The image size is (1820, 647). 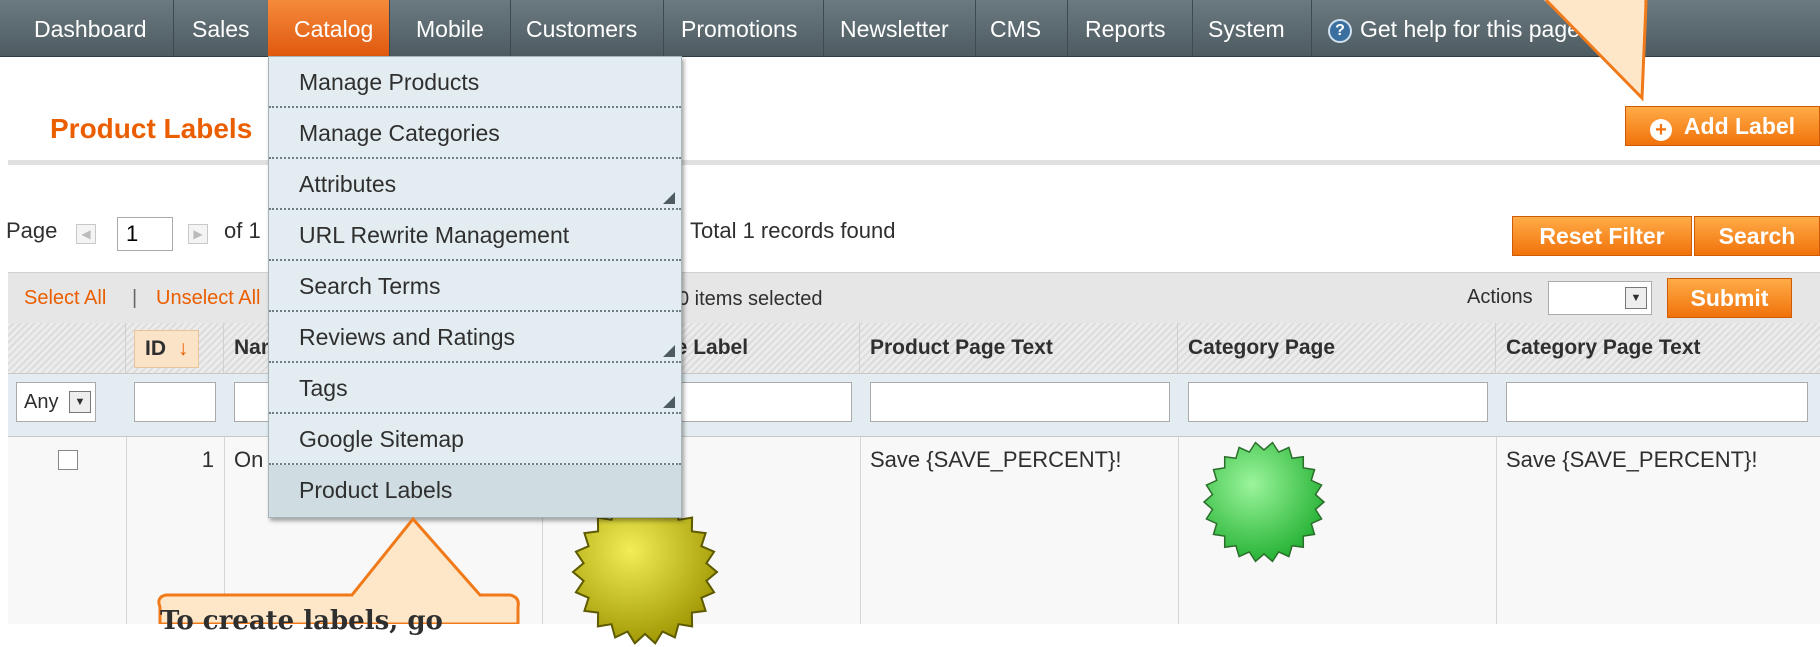 What do you see at coordinates (301, 621) in the screenshot?
I see `callout-text: To create labels, go` at bounding box center [301, 621].